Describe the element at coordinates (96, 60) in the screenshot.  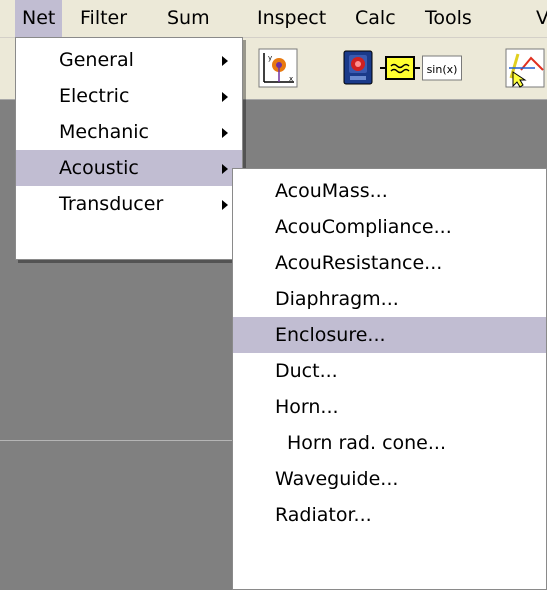
I see `net-menu-item-label: General` at that location.